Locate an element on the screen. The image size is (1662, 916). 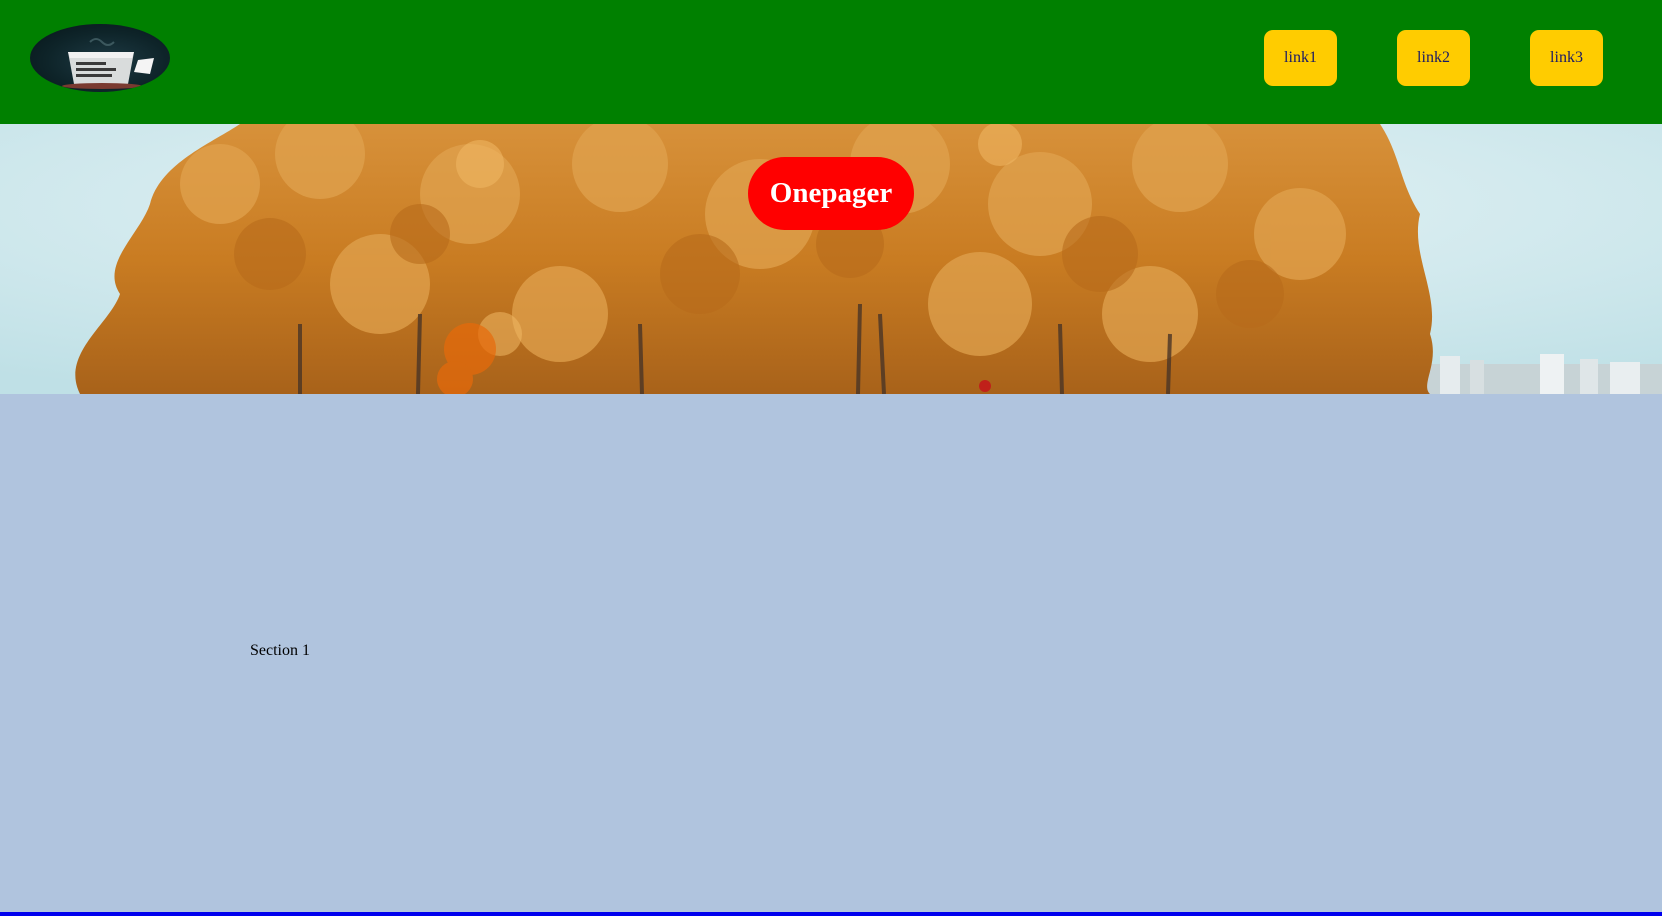
page-title: Onepager is located at coordinates (831, 193).